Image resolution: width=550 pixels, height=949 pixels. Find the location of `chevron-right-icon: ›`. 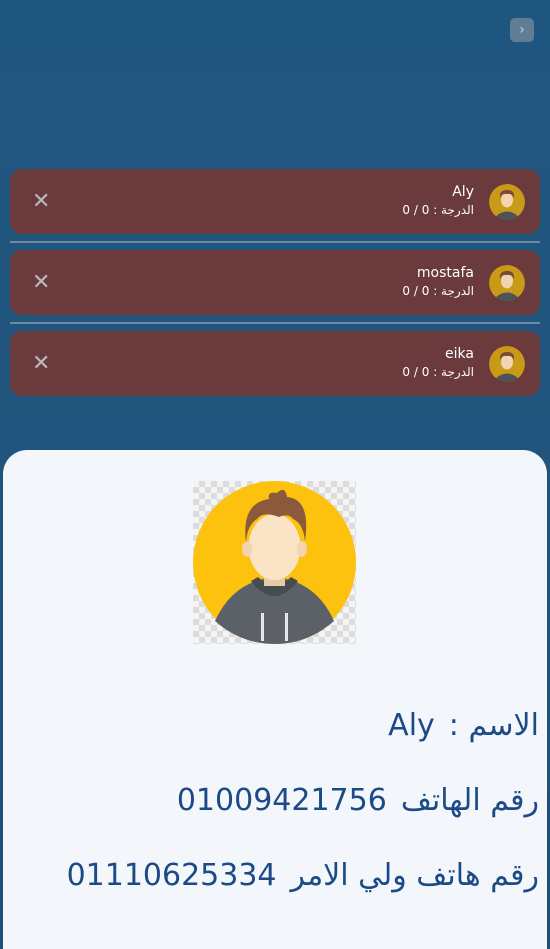

chevron-right-icon: › is located at coordinates (522, 30).